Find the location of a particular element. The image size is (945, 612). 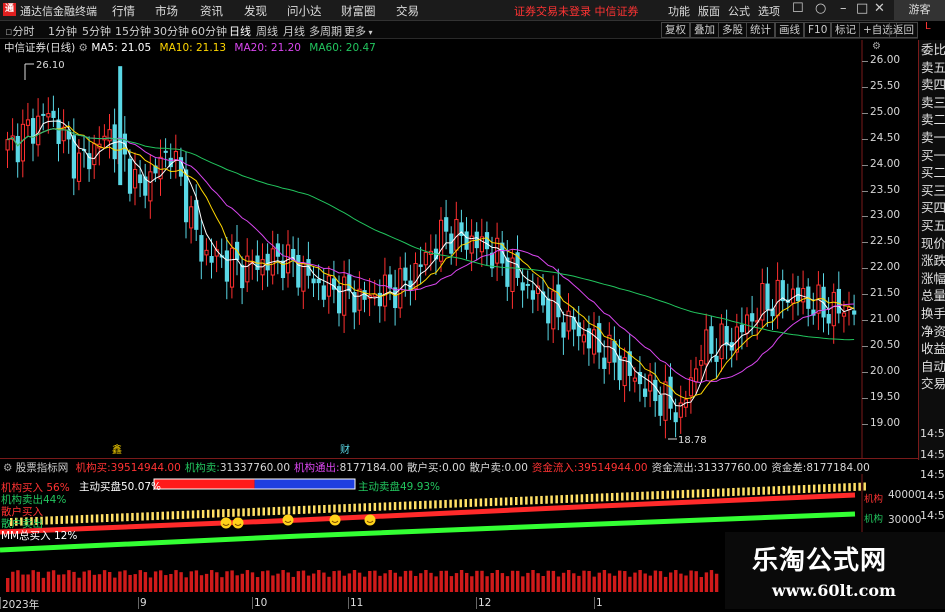

menu-wenxiaoda: 问小达 is located at coordinates (304, 11).